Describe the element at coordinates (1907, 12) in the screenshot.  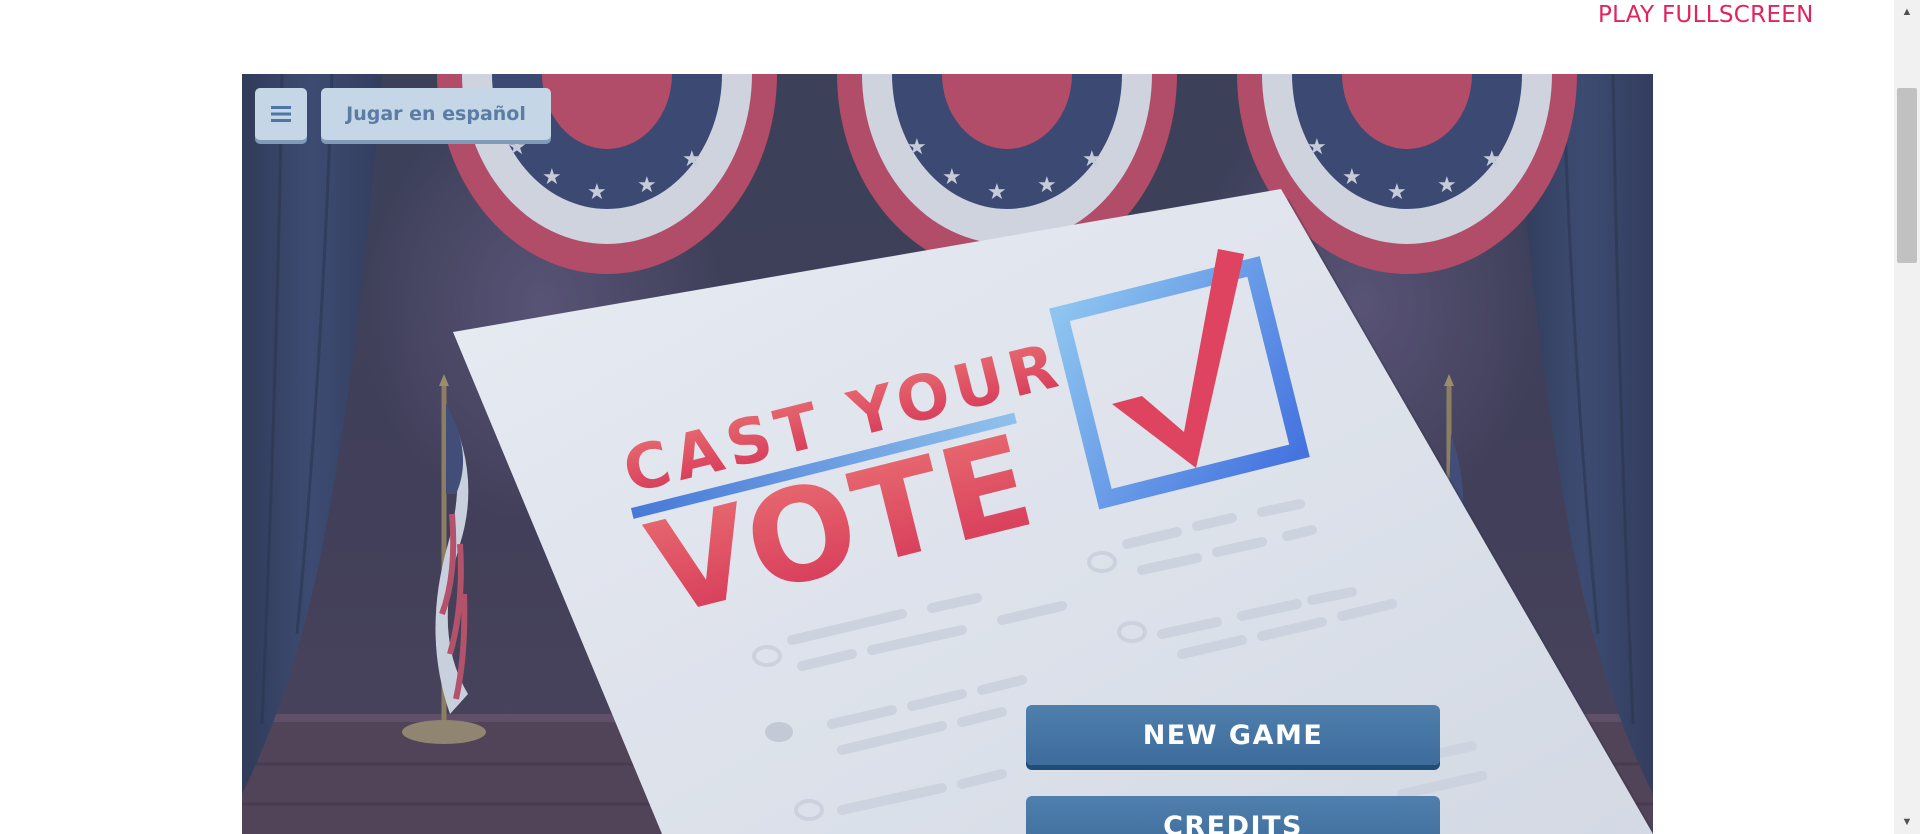
I see `arrow-up-icon: ▲` at that location.